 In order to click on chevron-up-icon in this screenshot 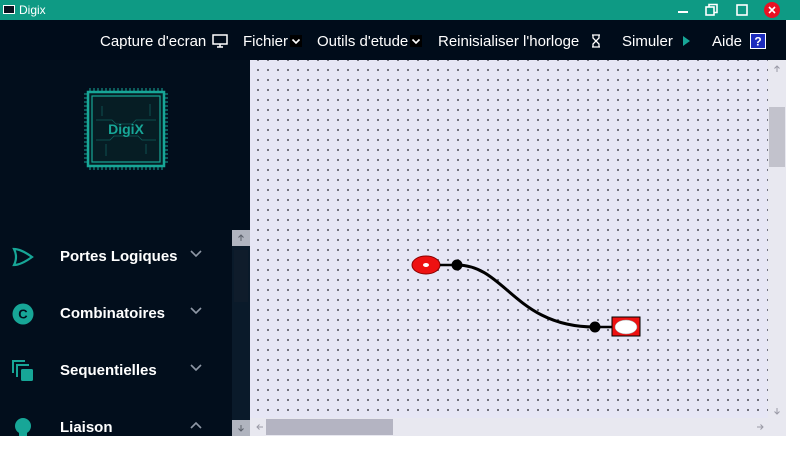, I will do `click(196, 425)`.